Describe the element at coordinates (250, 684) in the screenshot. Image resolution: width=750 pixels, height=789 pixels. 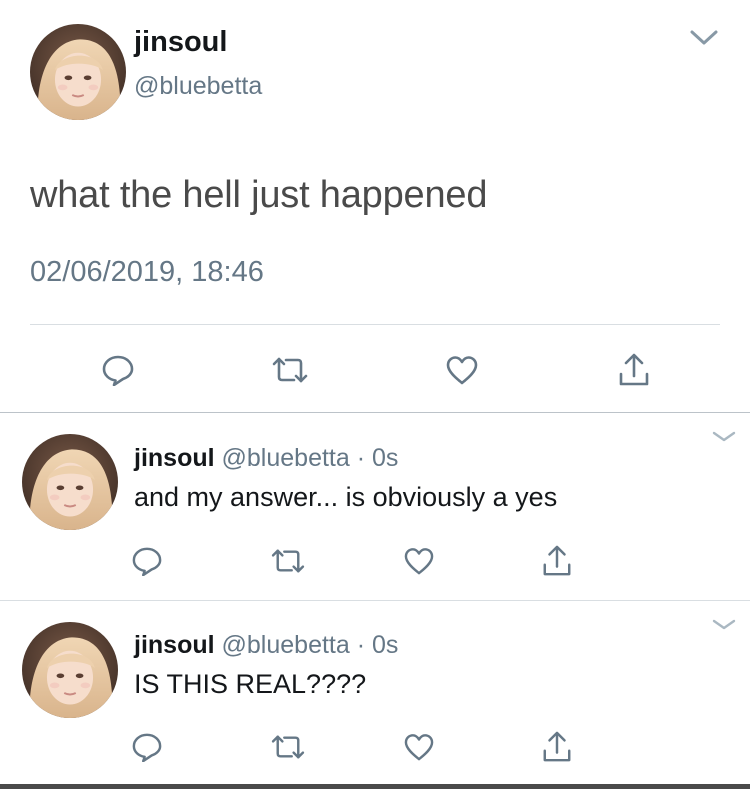
I see `tweet-text: IS THIS REAL????` at that location.